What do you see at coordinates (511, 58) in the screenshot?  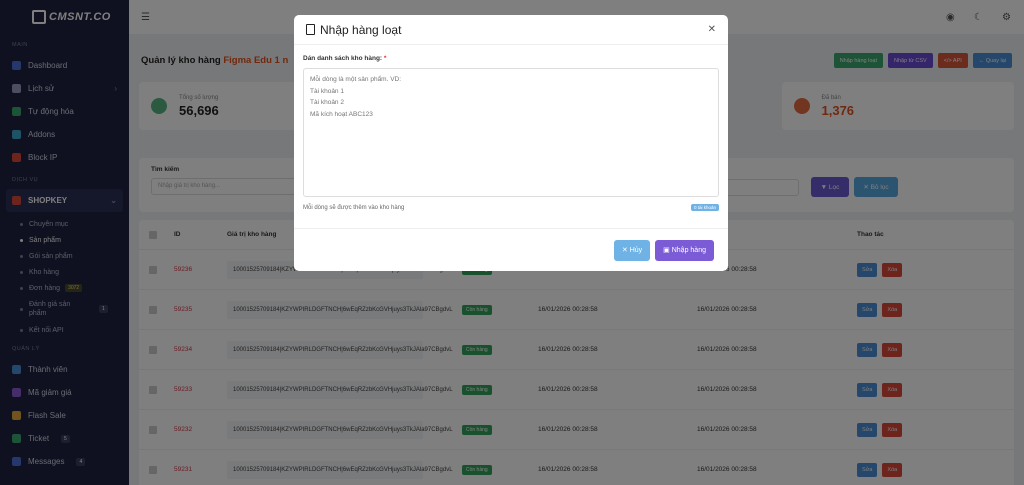 I see `field-label: Dán danh sách kho hàng: *` at bounding box center [511, 58].